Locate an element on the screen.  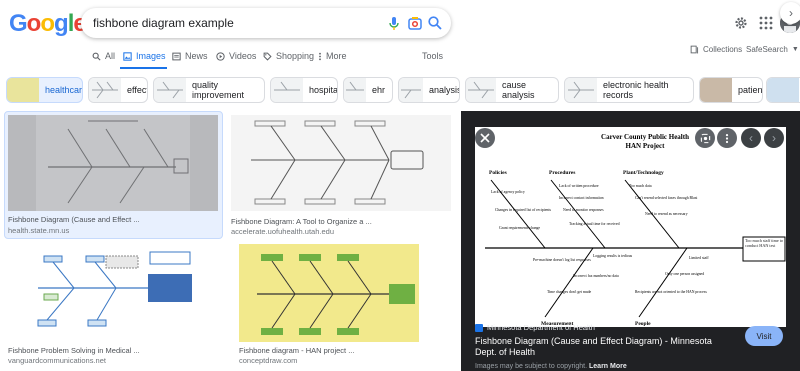
logo-letter: G is located at coordinates (18, 23).